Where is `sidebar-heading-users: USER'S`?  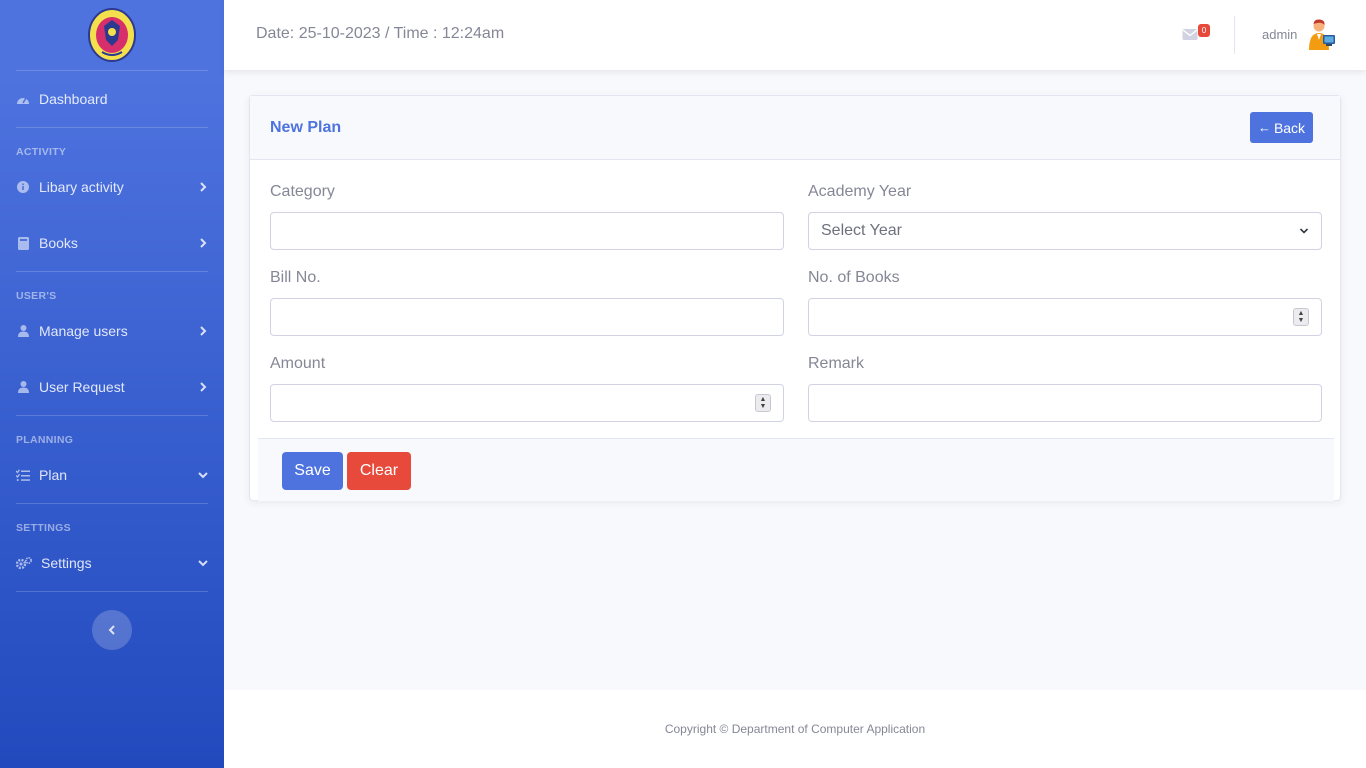
sidebar-heading-users: USER'S is located at coordinates (36, 296).